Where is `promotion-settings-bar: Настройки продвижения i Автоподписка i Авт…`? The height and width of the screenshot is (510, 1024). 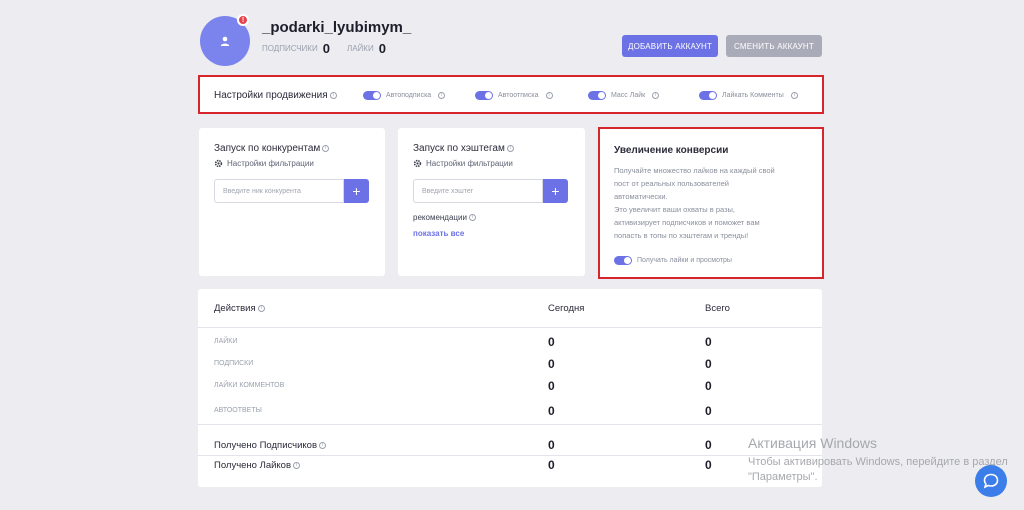 promotion-settings-bar: Настройки продвижения i Автоподписка i Авт… is located at coordinates (511, 94).